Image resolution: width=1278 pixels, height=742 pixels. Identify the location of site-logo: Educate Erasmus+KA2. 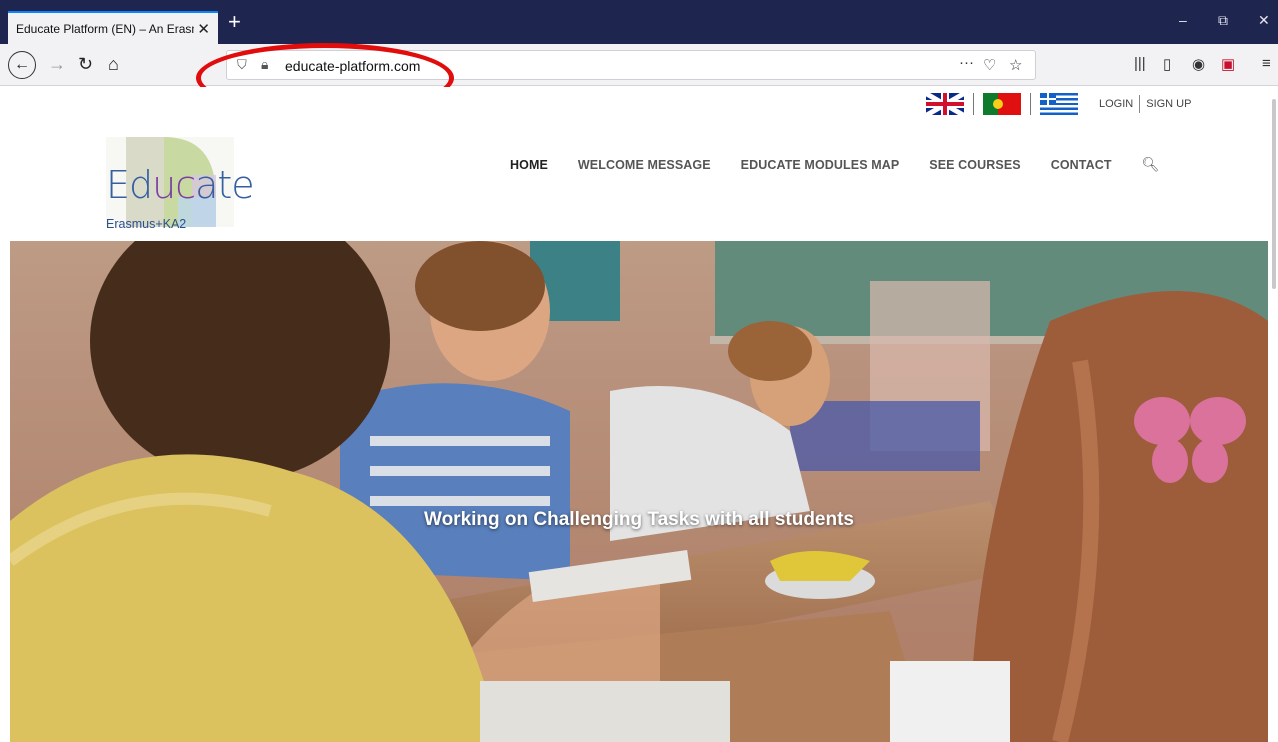
(180, 184).